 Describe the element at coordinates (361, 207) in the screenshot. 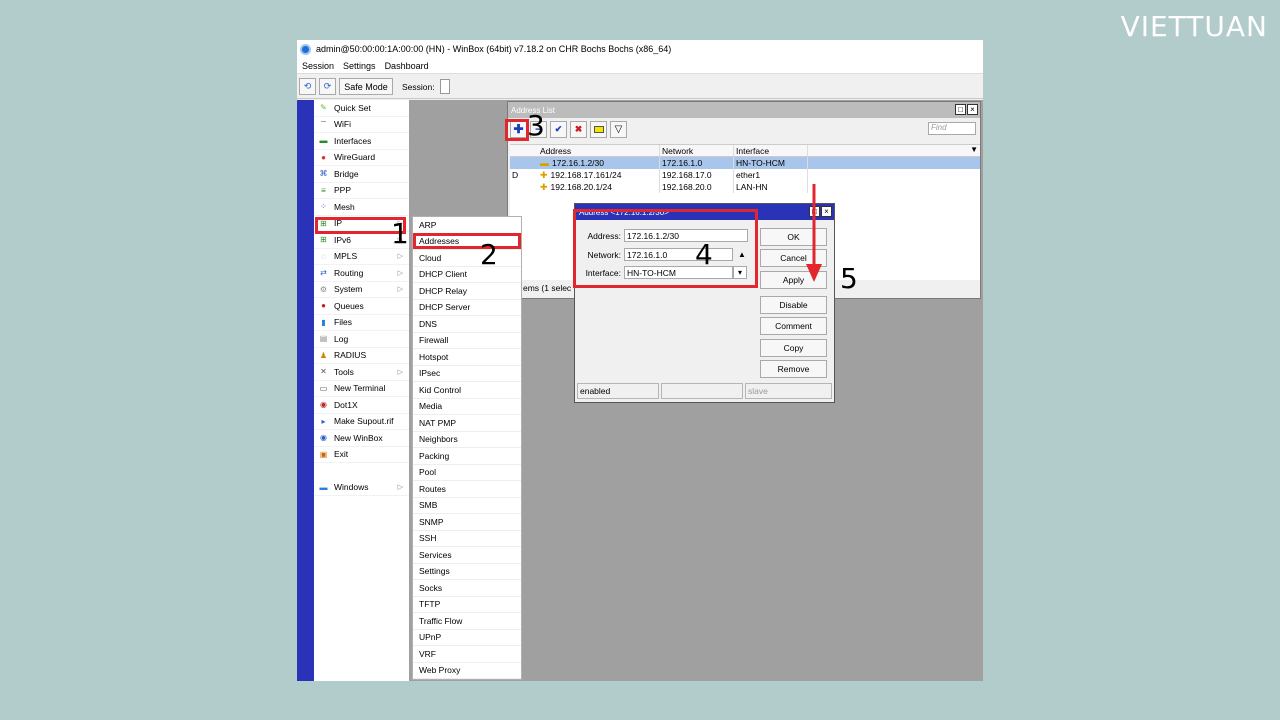

I see `sidebar-item-mesh: ⁘ Mesh` at that location.